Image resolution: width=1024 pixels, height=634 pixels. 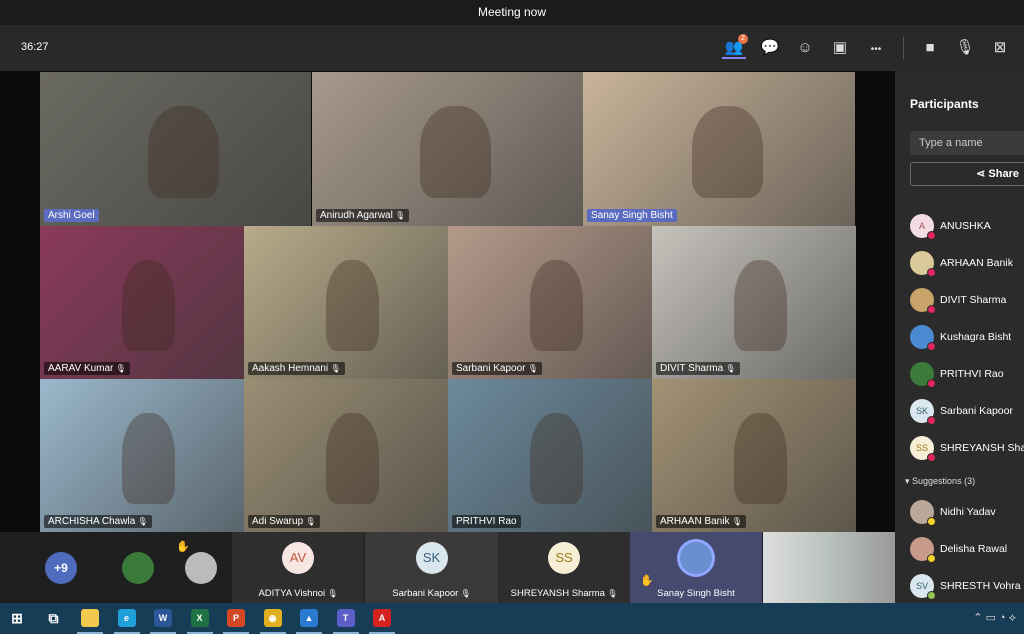 I want to click on reactions-icon: ☺, so click(x=805, y=47).